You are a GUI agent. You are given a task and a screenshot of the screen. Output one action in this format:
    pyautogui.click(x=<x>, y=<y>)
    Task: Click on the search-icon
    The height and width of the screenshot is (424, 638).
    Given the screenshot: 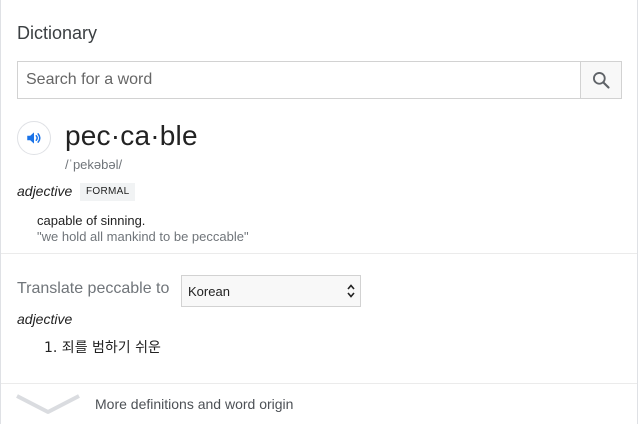 What is the action you would take?
    pyautogui.click(x=601, y=80)
    